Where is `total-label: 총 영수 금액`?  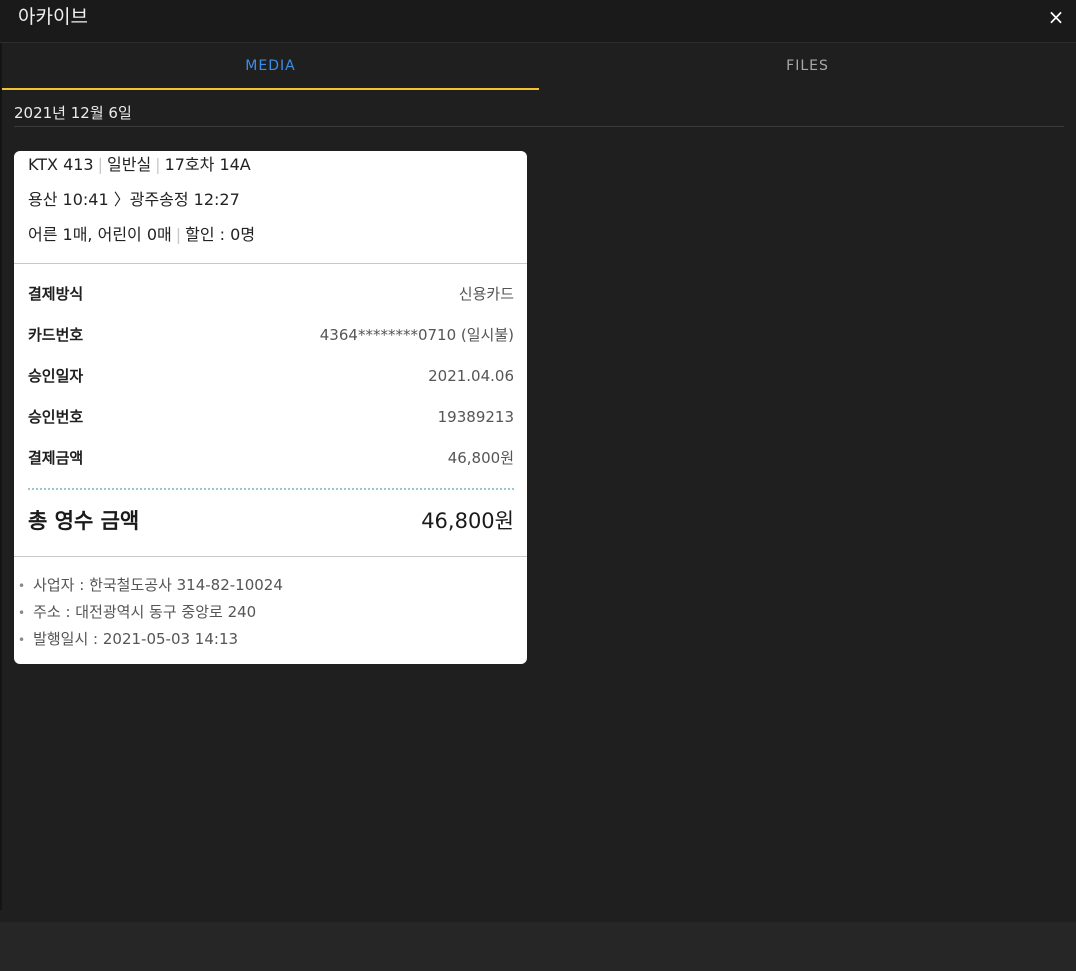
total-label: 총 영수 금액 is located at coordinates (84, 521).